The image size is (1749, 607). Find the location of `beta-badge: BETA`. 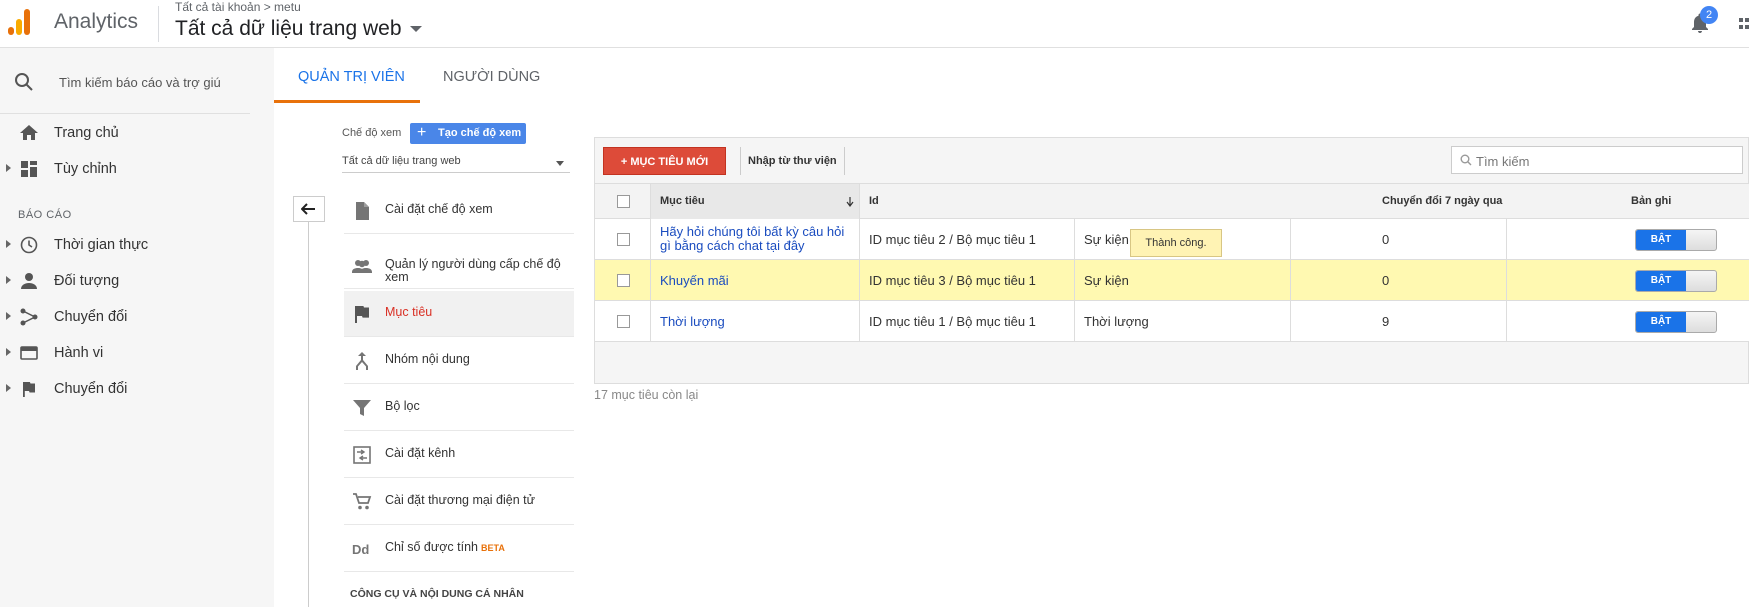

beta-badge: BETA is located at coordinates (493, 548).